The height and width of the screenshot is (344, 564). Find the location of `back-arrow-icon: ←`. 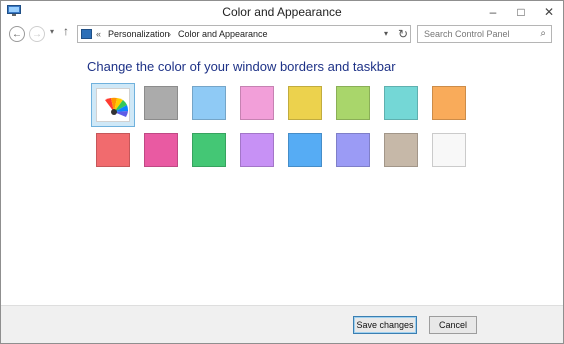

back-arrow-icon: ← is located at coordinates (17, 34).